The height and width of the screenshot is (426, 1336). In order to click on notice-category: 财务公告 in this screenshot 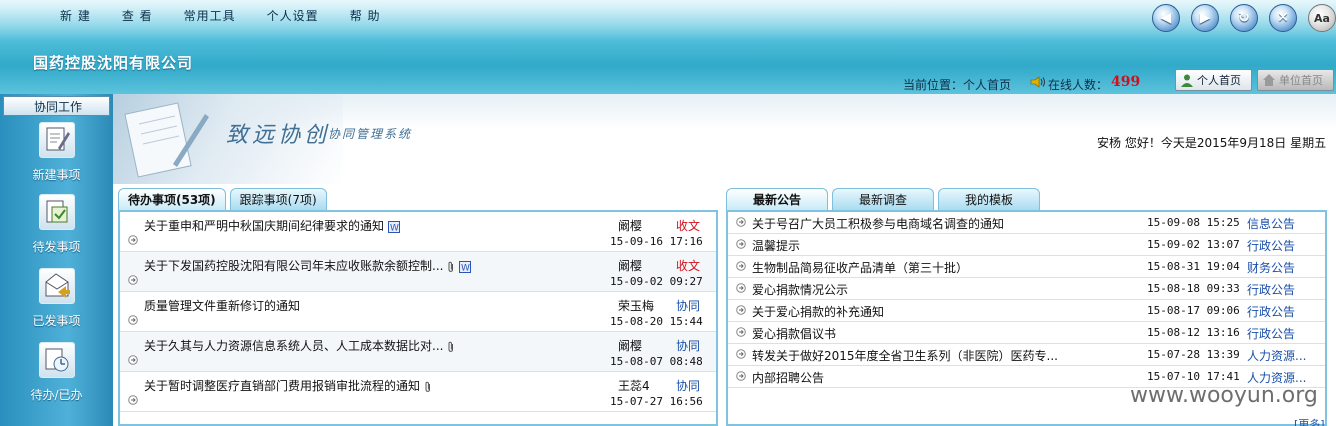, I will do `click(1271, 267)`.